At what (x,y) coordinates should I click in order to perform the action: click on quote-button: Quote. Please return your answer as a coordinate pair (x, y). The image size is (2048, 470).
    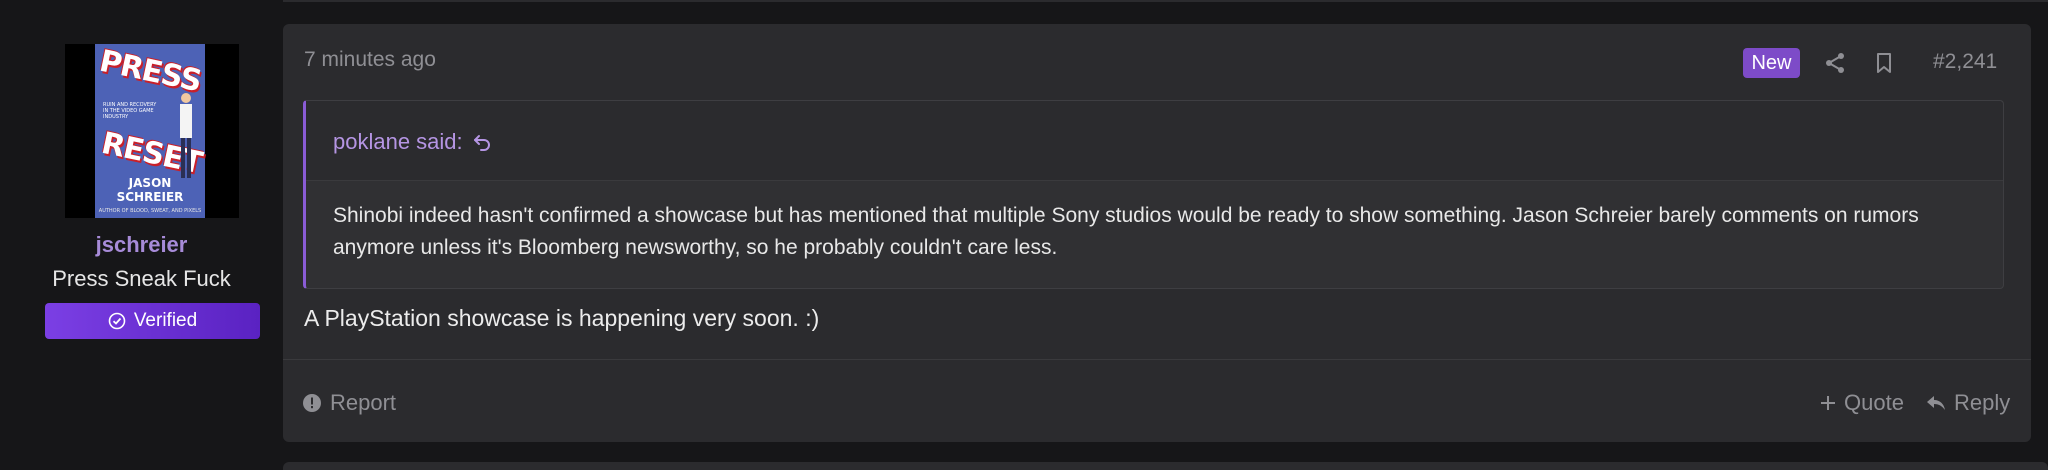
    Looking at the image, I should click on (1862, 403).